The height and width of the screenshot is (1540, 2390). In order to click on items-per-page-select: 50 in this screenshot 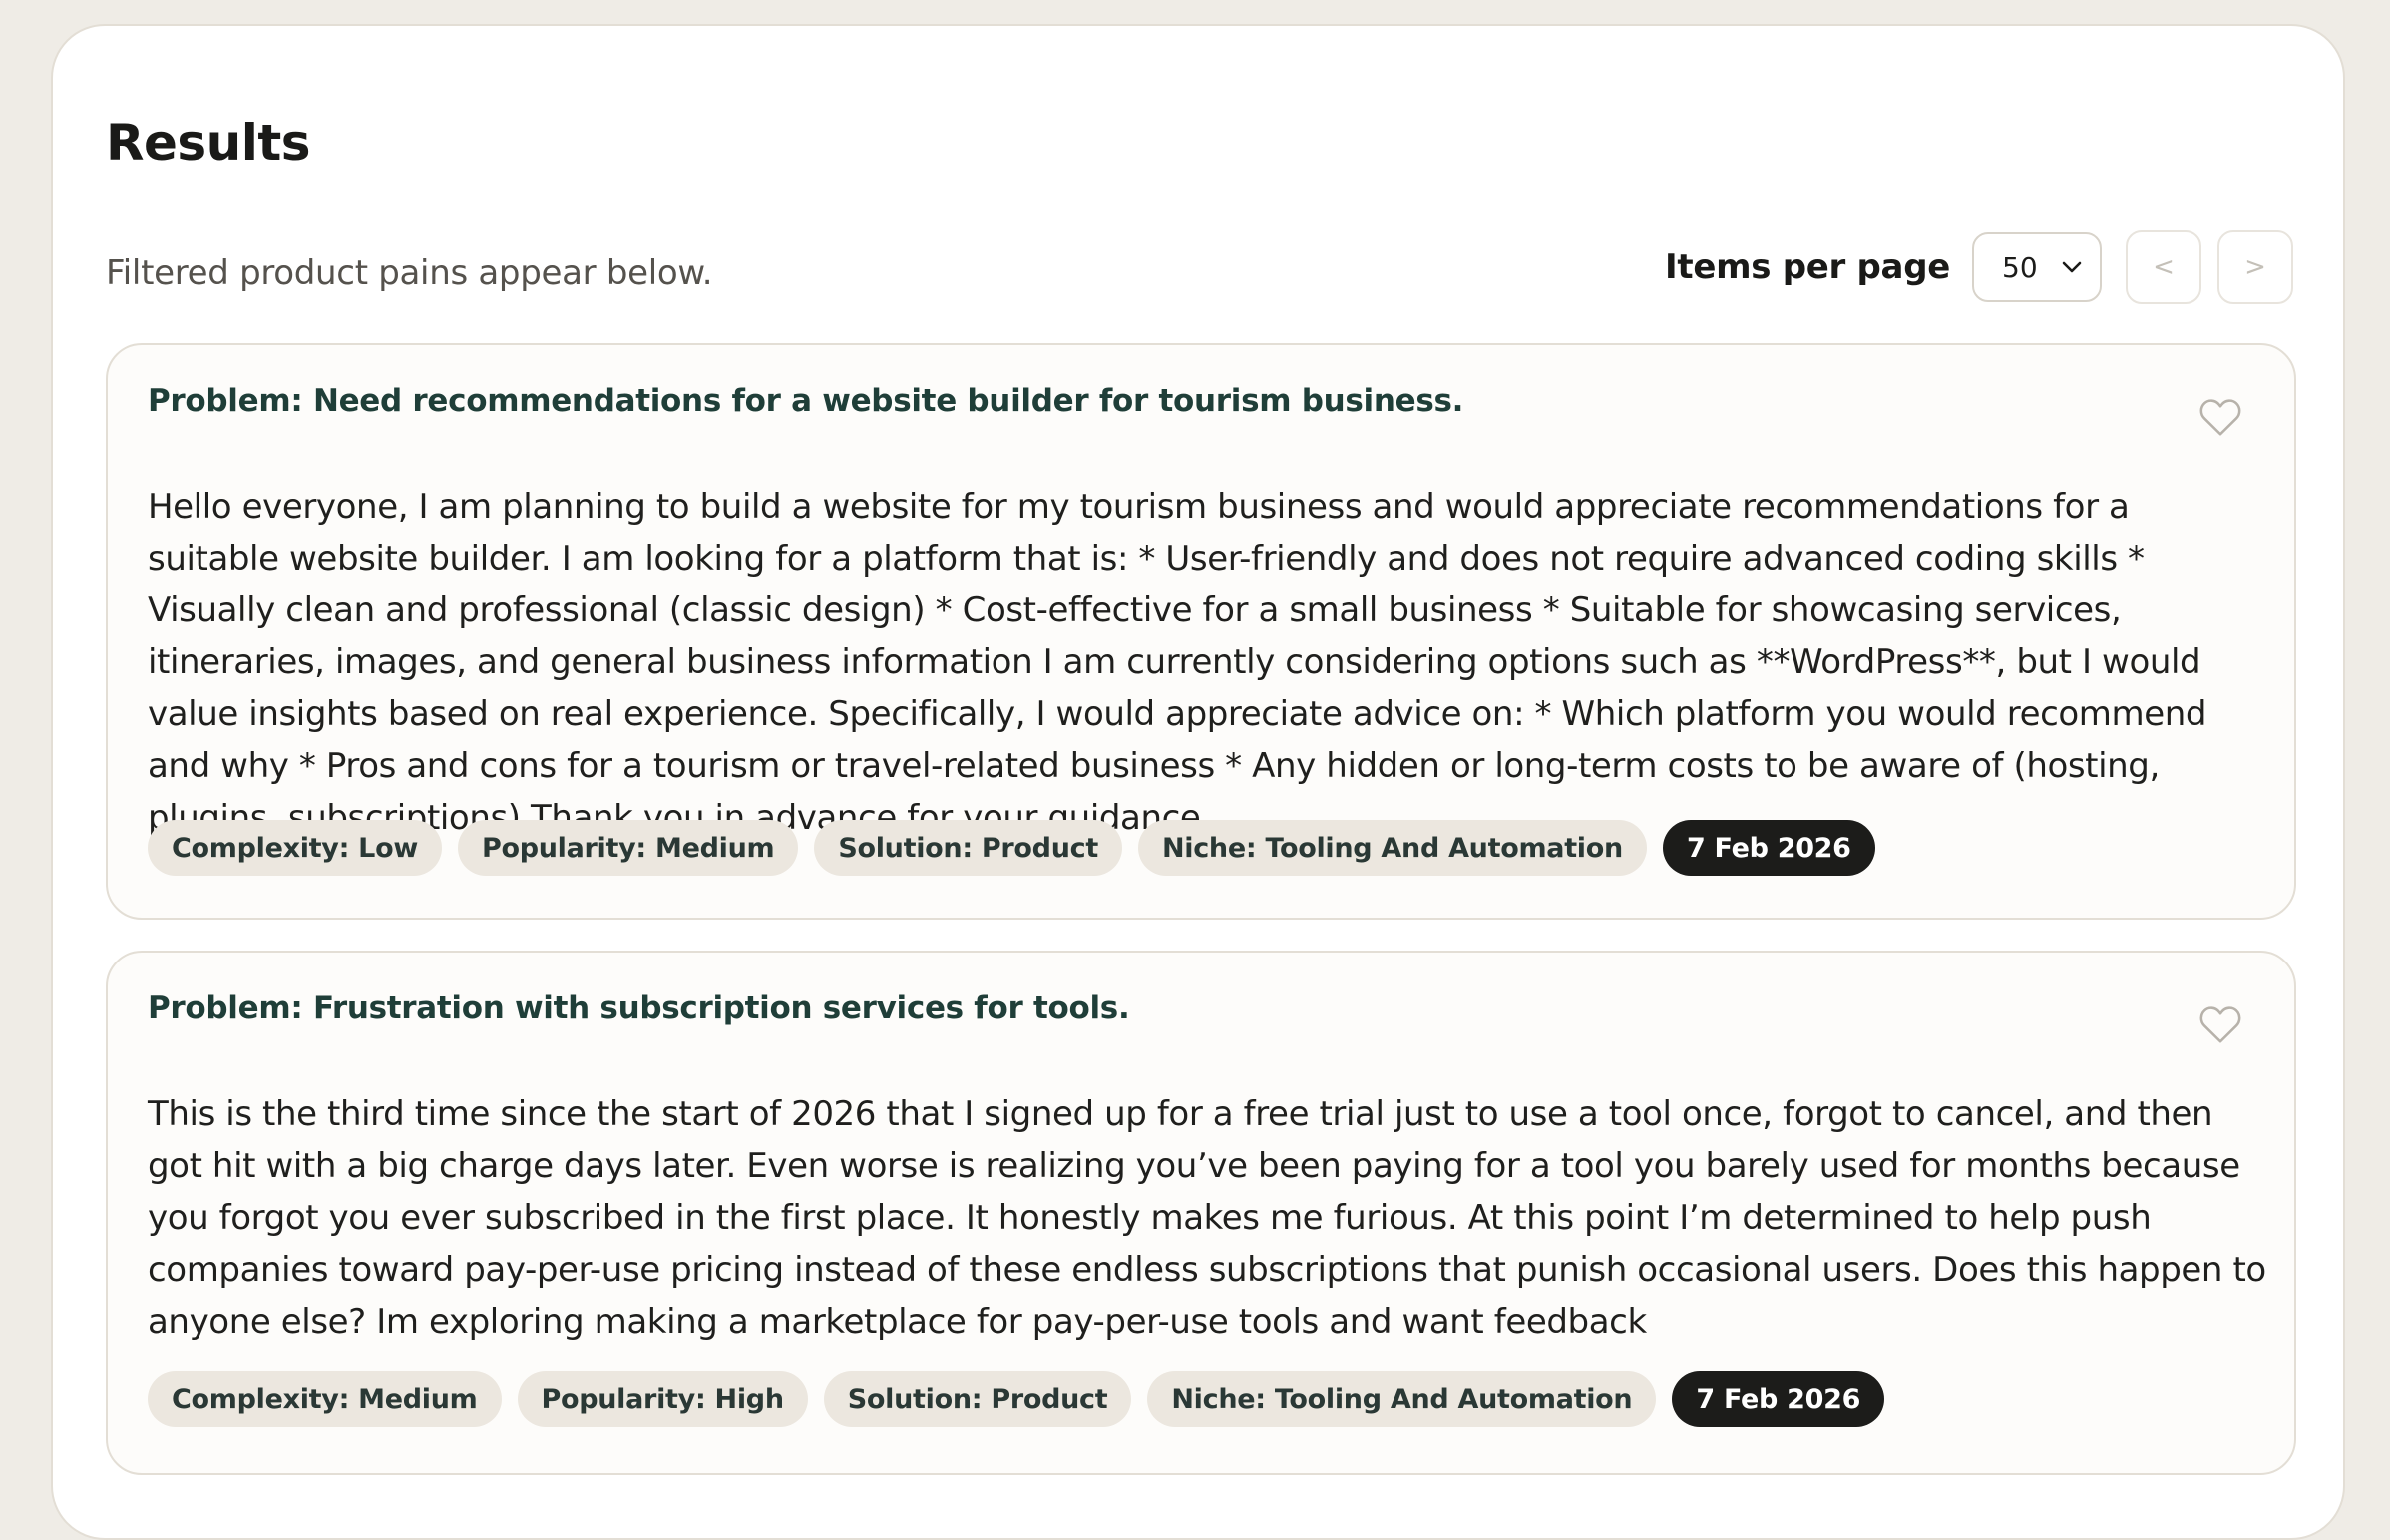, I will do `click(2037, 267)`.